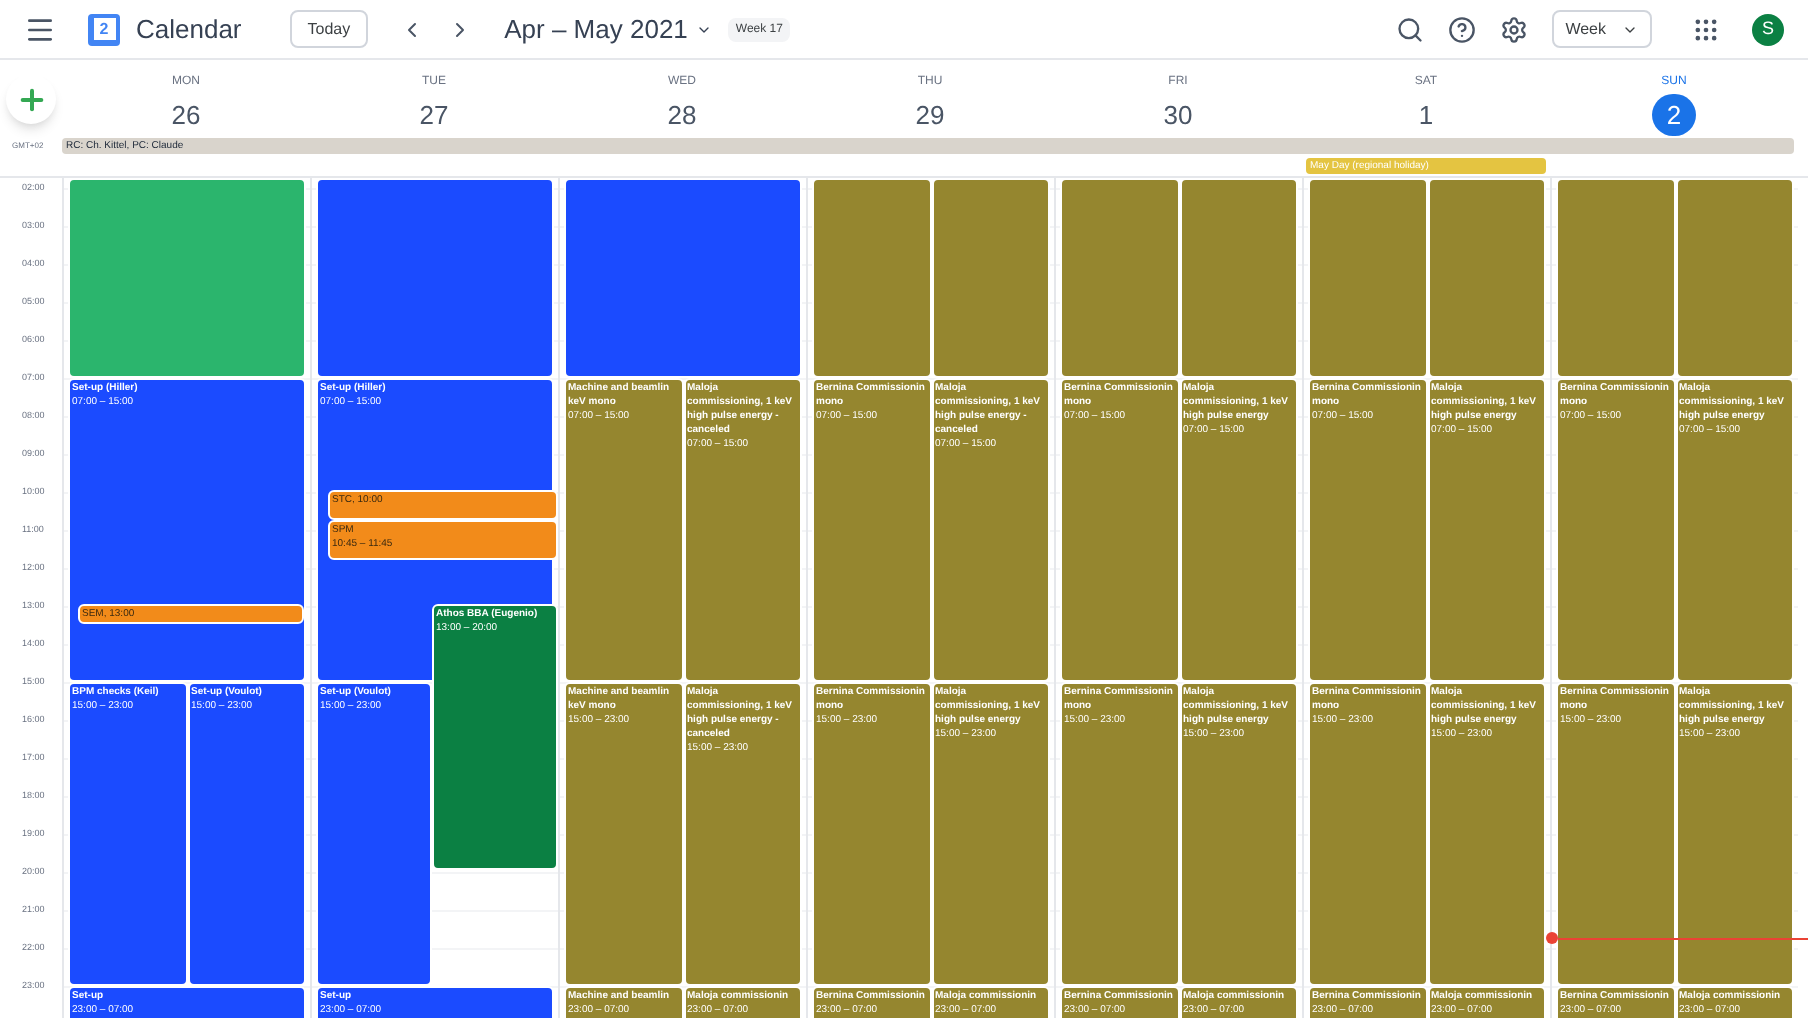 Image resolution: width=1808 pixels, height=1018 pixels. I want to click on day-number: 1, so click(1426, 115).